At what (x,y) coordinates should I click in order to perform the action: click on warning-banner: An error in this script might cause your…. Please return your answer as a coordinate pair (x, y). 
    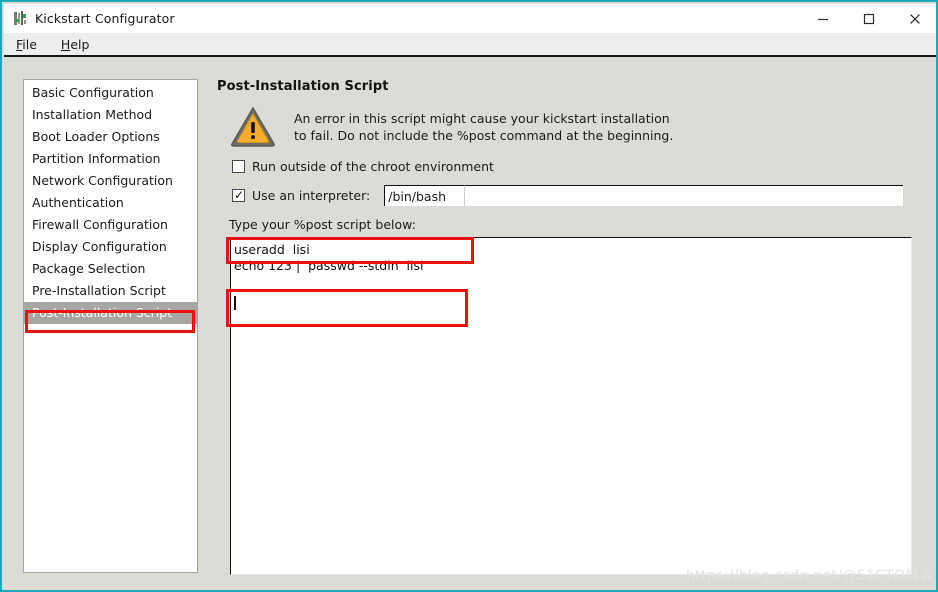
    Looking at the image, I should click on (573, 126).